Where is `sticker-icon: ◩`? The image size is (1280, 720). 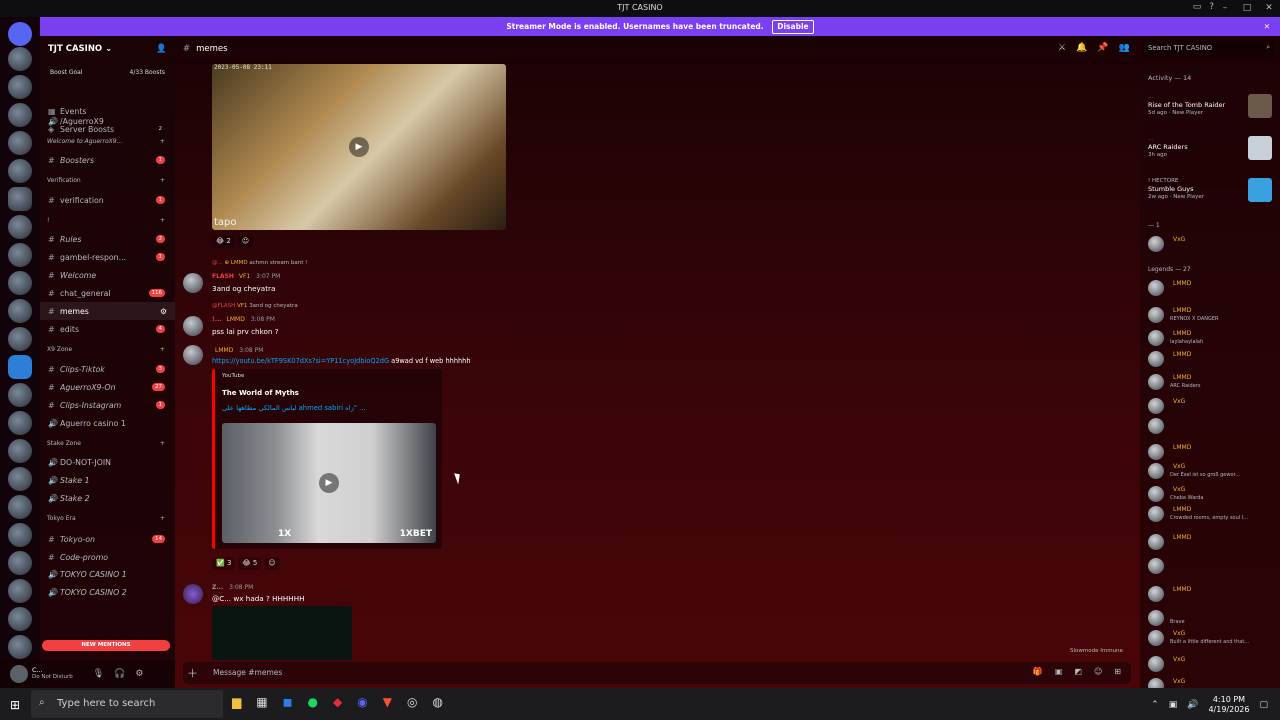
sticker-icon: ◩ is located at coordinates (1078, 671).